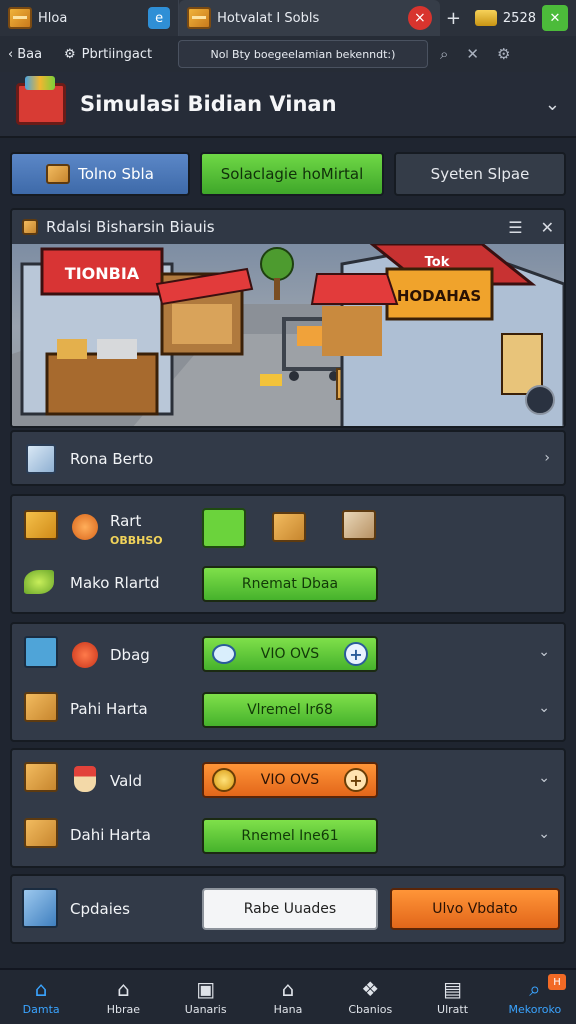  Describe the element at coordinates (126, 781) in the screenshot. I see `row-label: Vald` at that location.